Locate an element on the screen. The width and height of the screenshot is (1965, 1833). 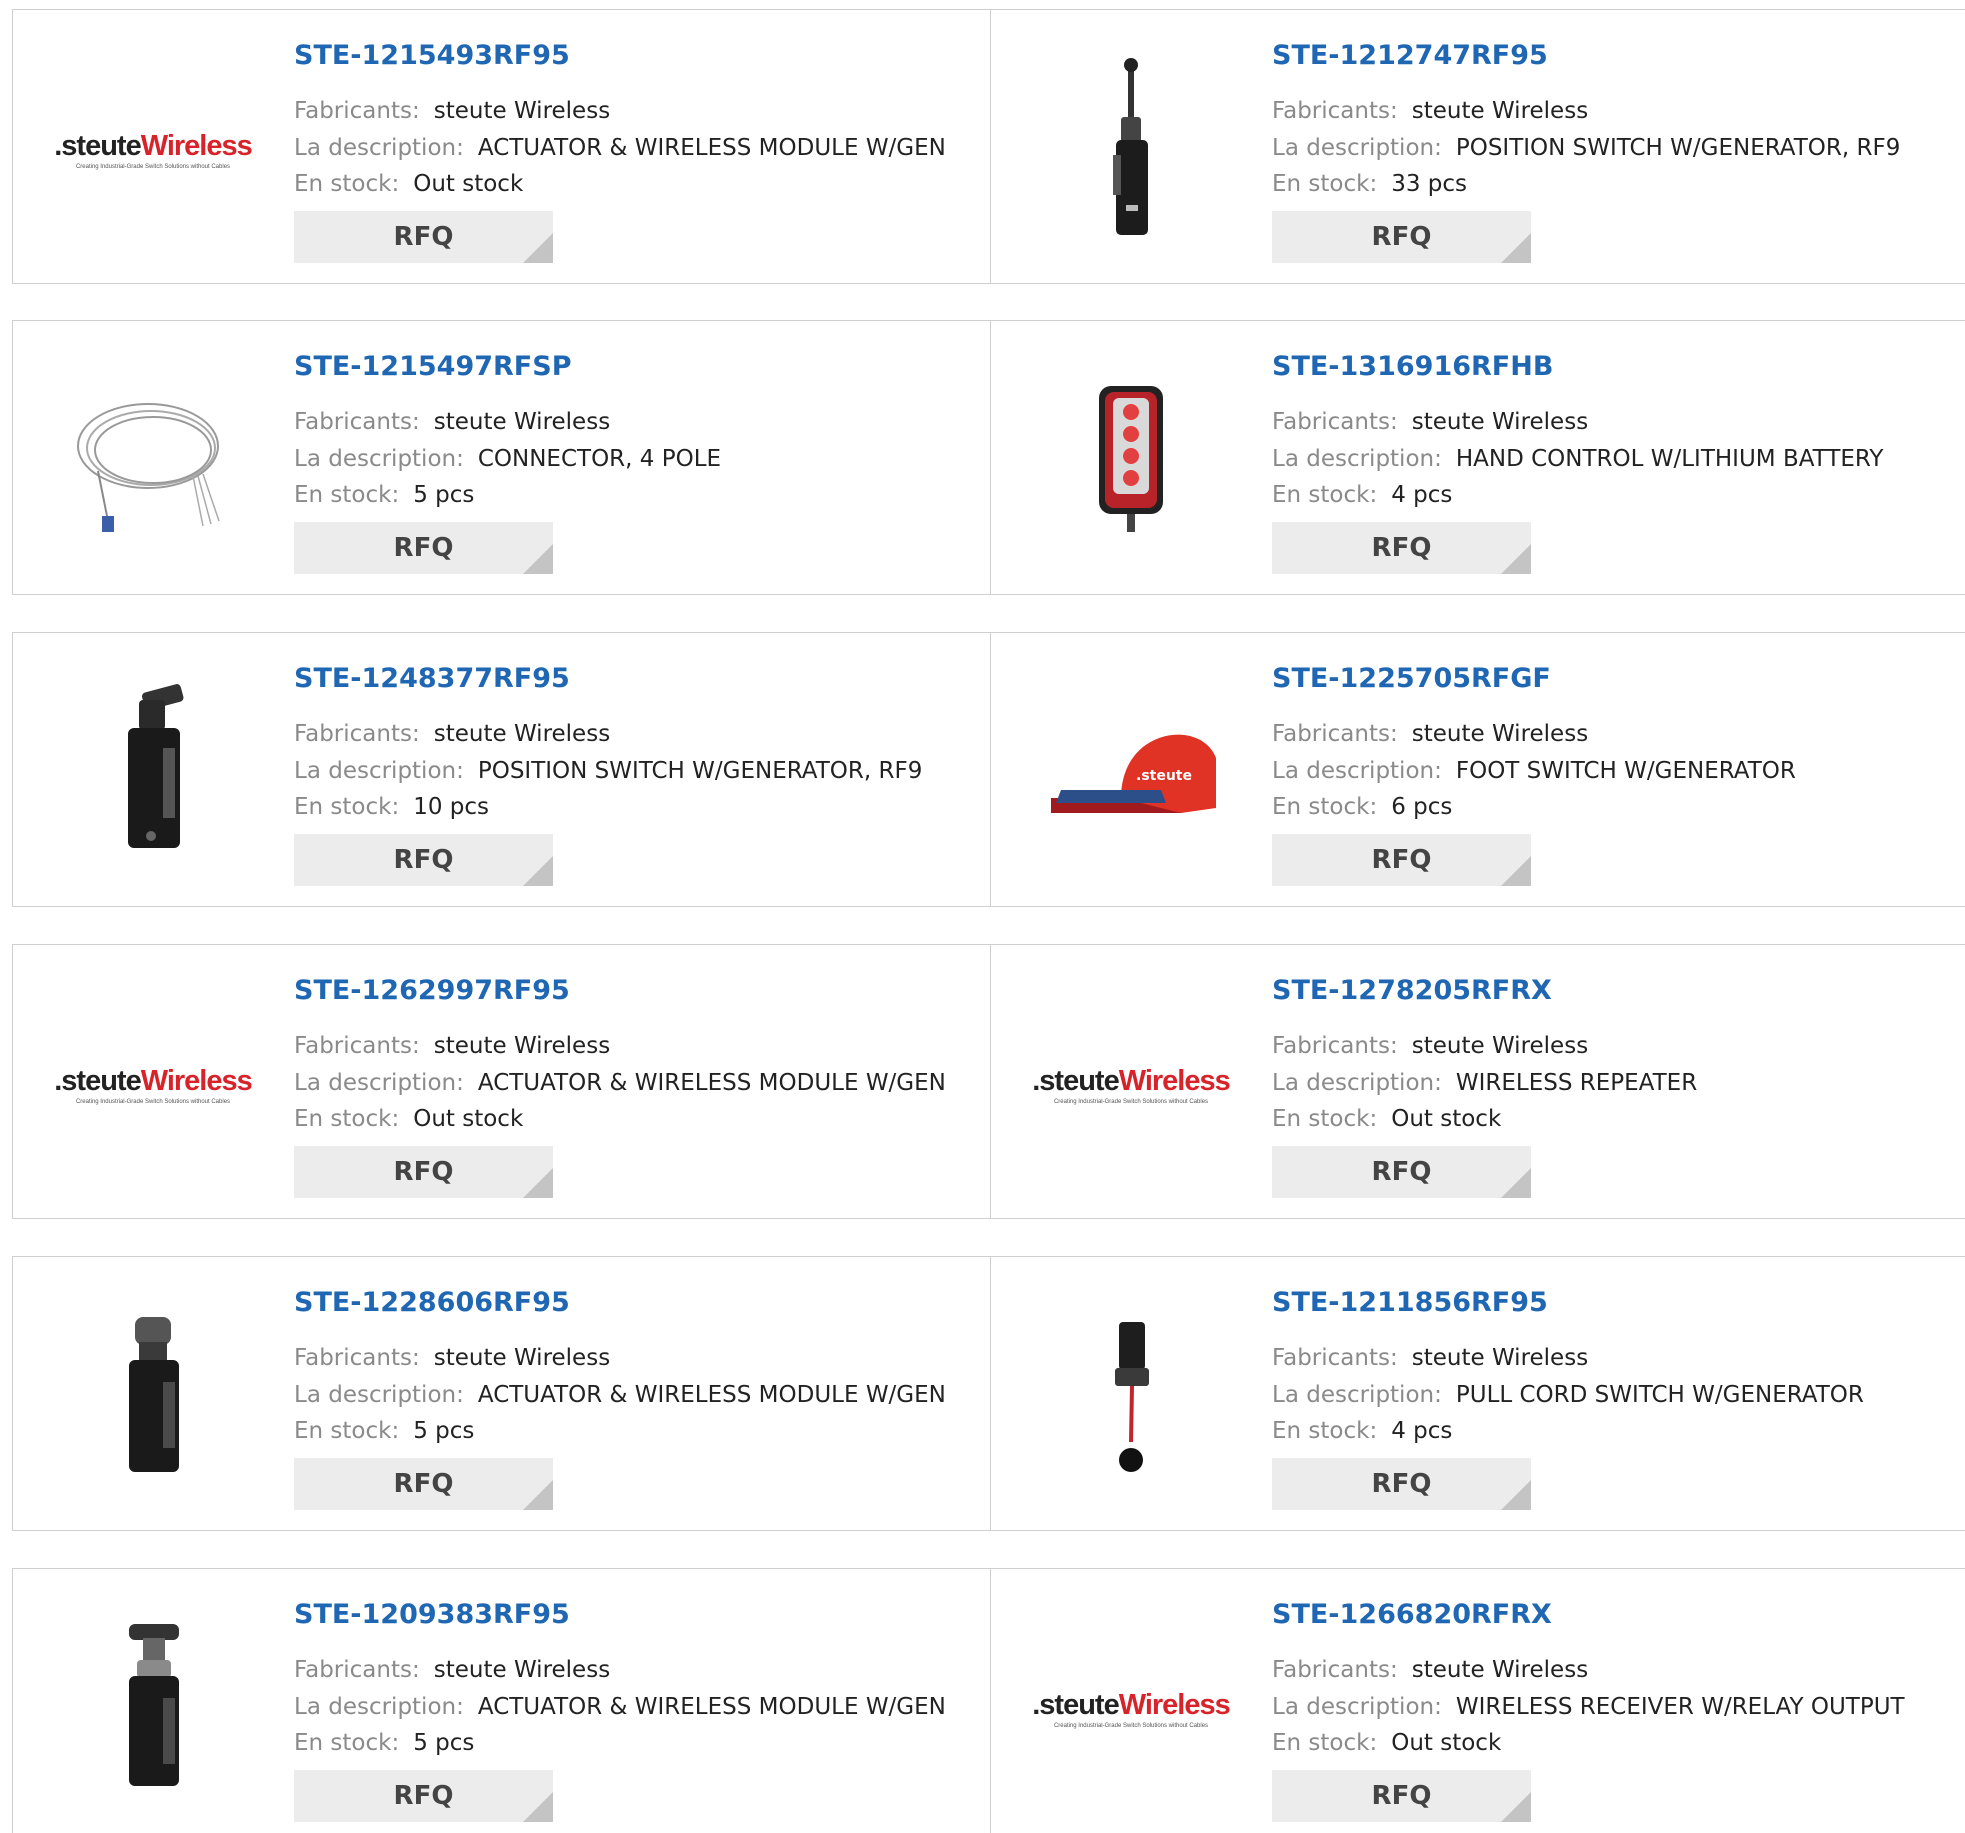
stock-line: En stock: 10 pcs is located at coordinates (391, 807).